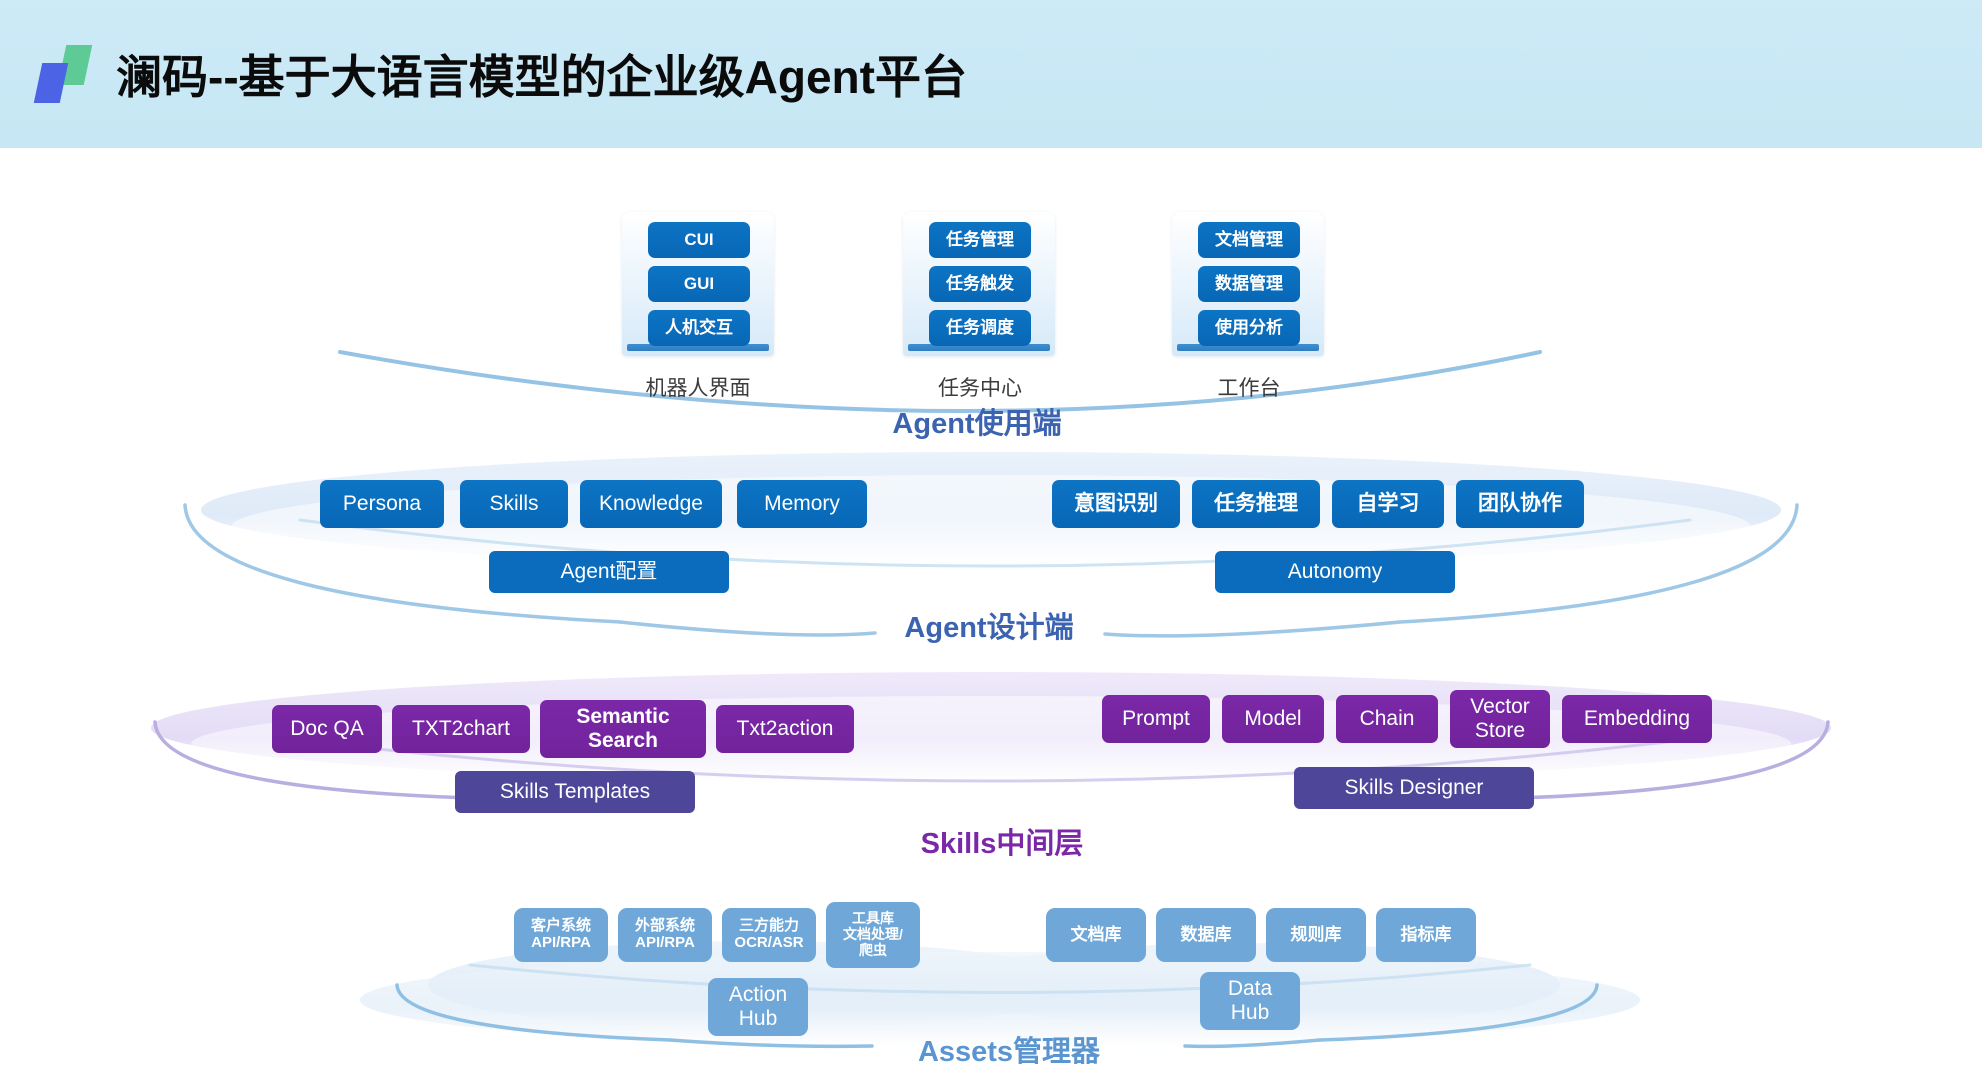 The width and height of the screenshot is (1982, 1082). What do you see at coordinates (758, 1007) in the screenshot?
I see `band-action-hub: Action Hub` at bounding box center [758, 1007].